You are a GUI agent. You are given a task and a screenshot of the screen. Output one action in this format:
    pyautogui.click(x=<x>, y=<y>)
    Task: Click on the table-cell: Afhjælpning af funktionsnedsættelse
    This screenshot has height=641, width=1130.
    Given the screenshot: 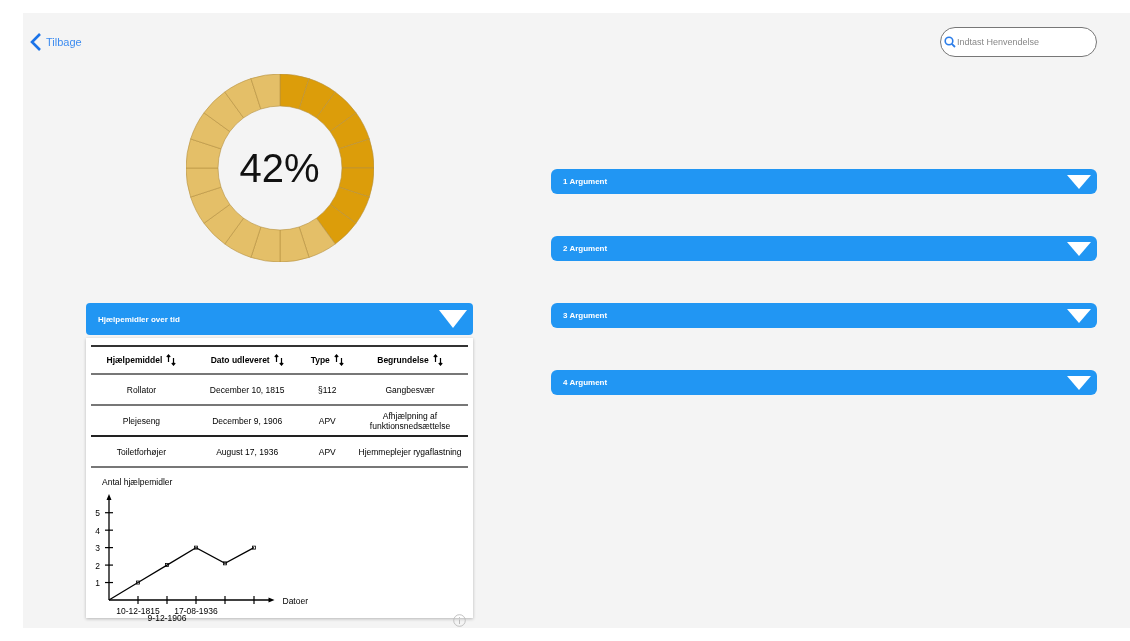 What is the action you would take?
    pyautogui.click(x=410, y=420)
    